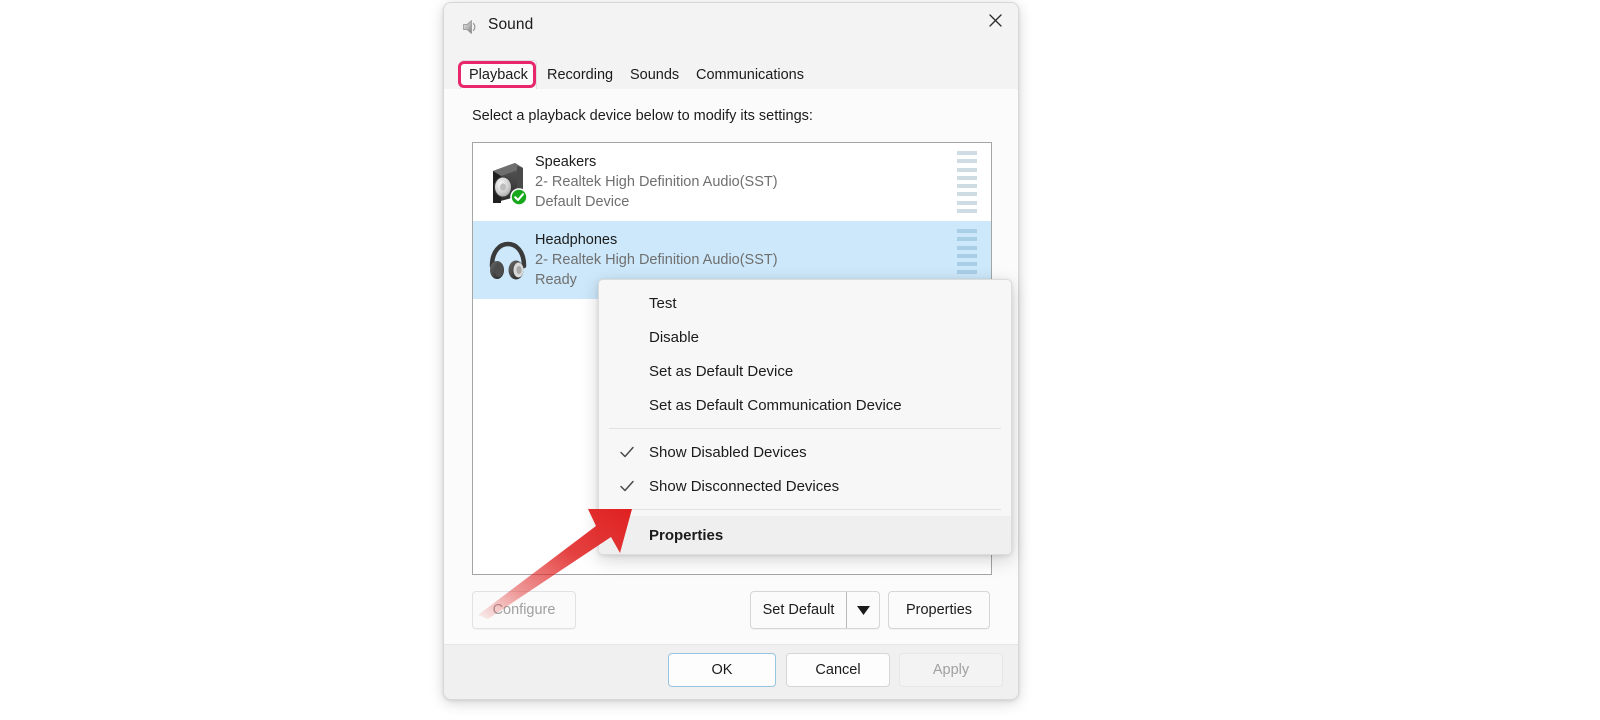 This screenshot has width=1600, height=720. I want to click on tab-recording: Recording, so click(580, 74).